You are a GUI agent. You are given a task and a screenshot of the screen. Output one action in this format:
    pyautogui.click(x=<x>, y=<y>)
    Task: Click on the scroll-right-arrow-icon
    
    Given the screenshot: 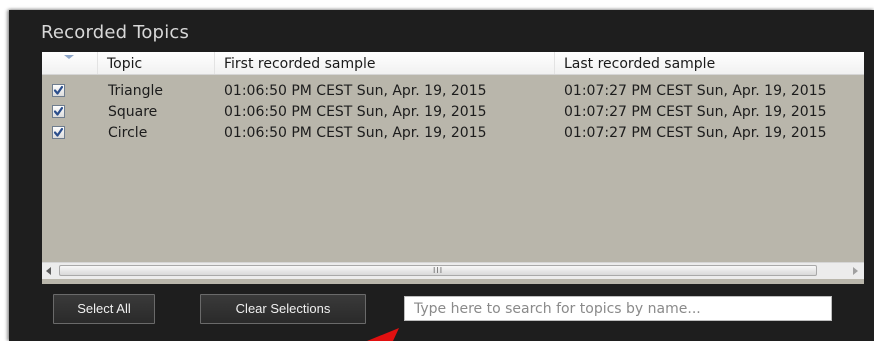 What is the action you would take?
    pyautogui.click(x=855, y=271)
    